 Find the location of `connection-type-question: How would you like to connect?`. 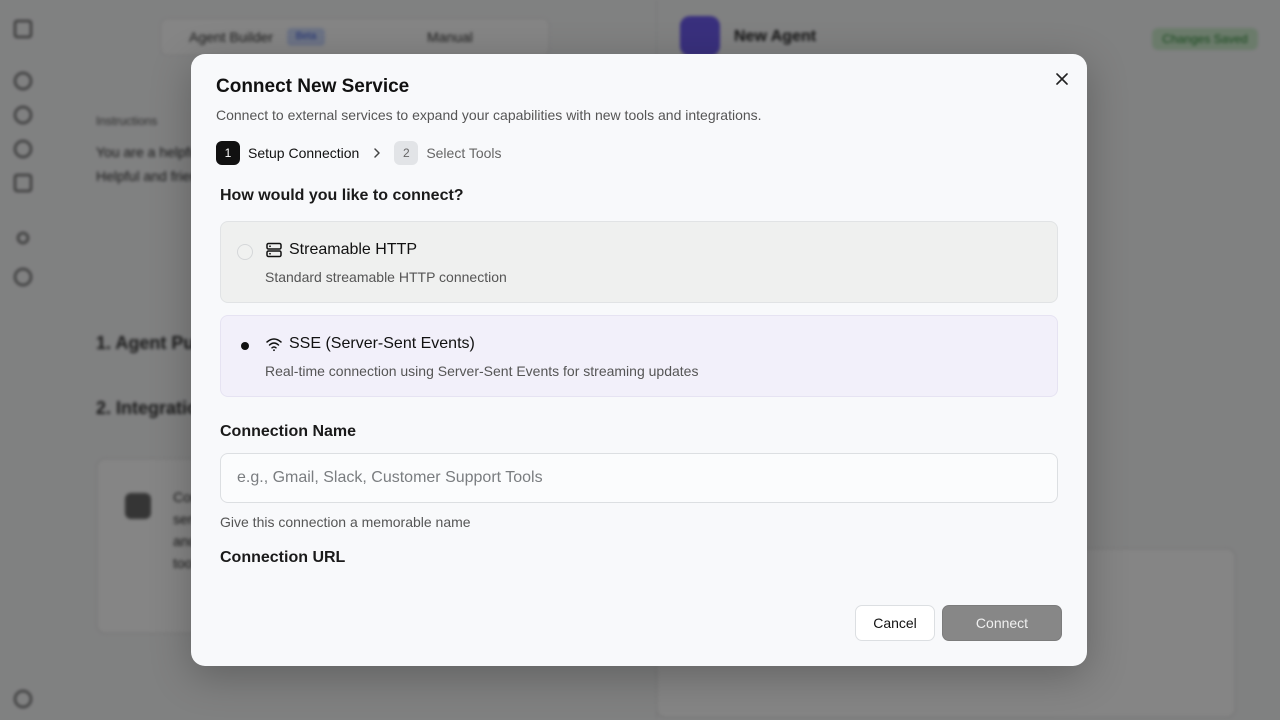

connection-type-question: How would you like to connect? is located at coordinates (342, 195).